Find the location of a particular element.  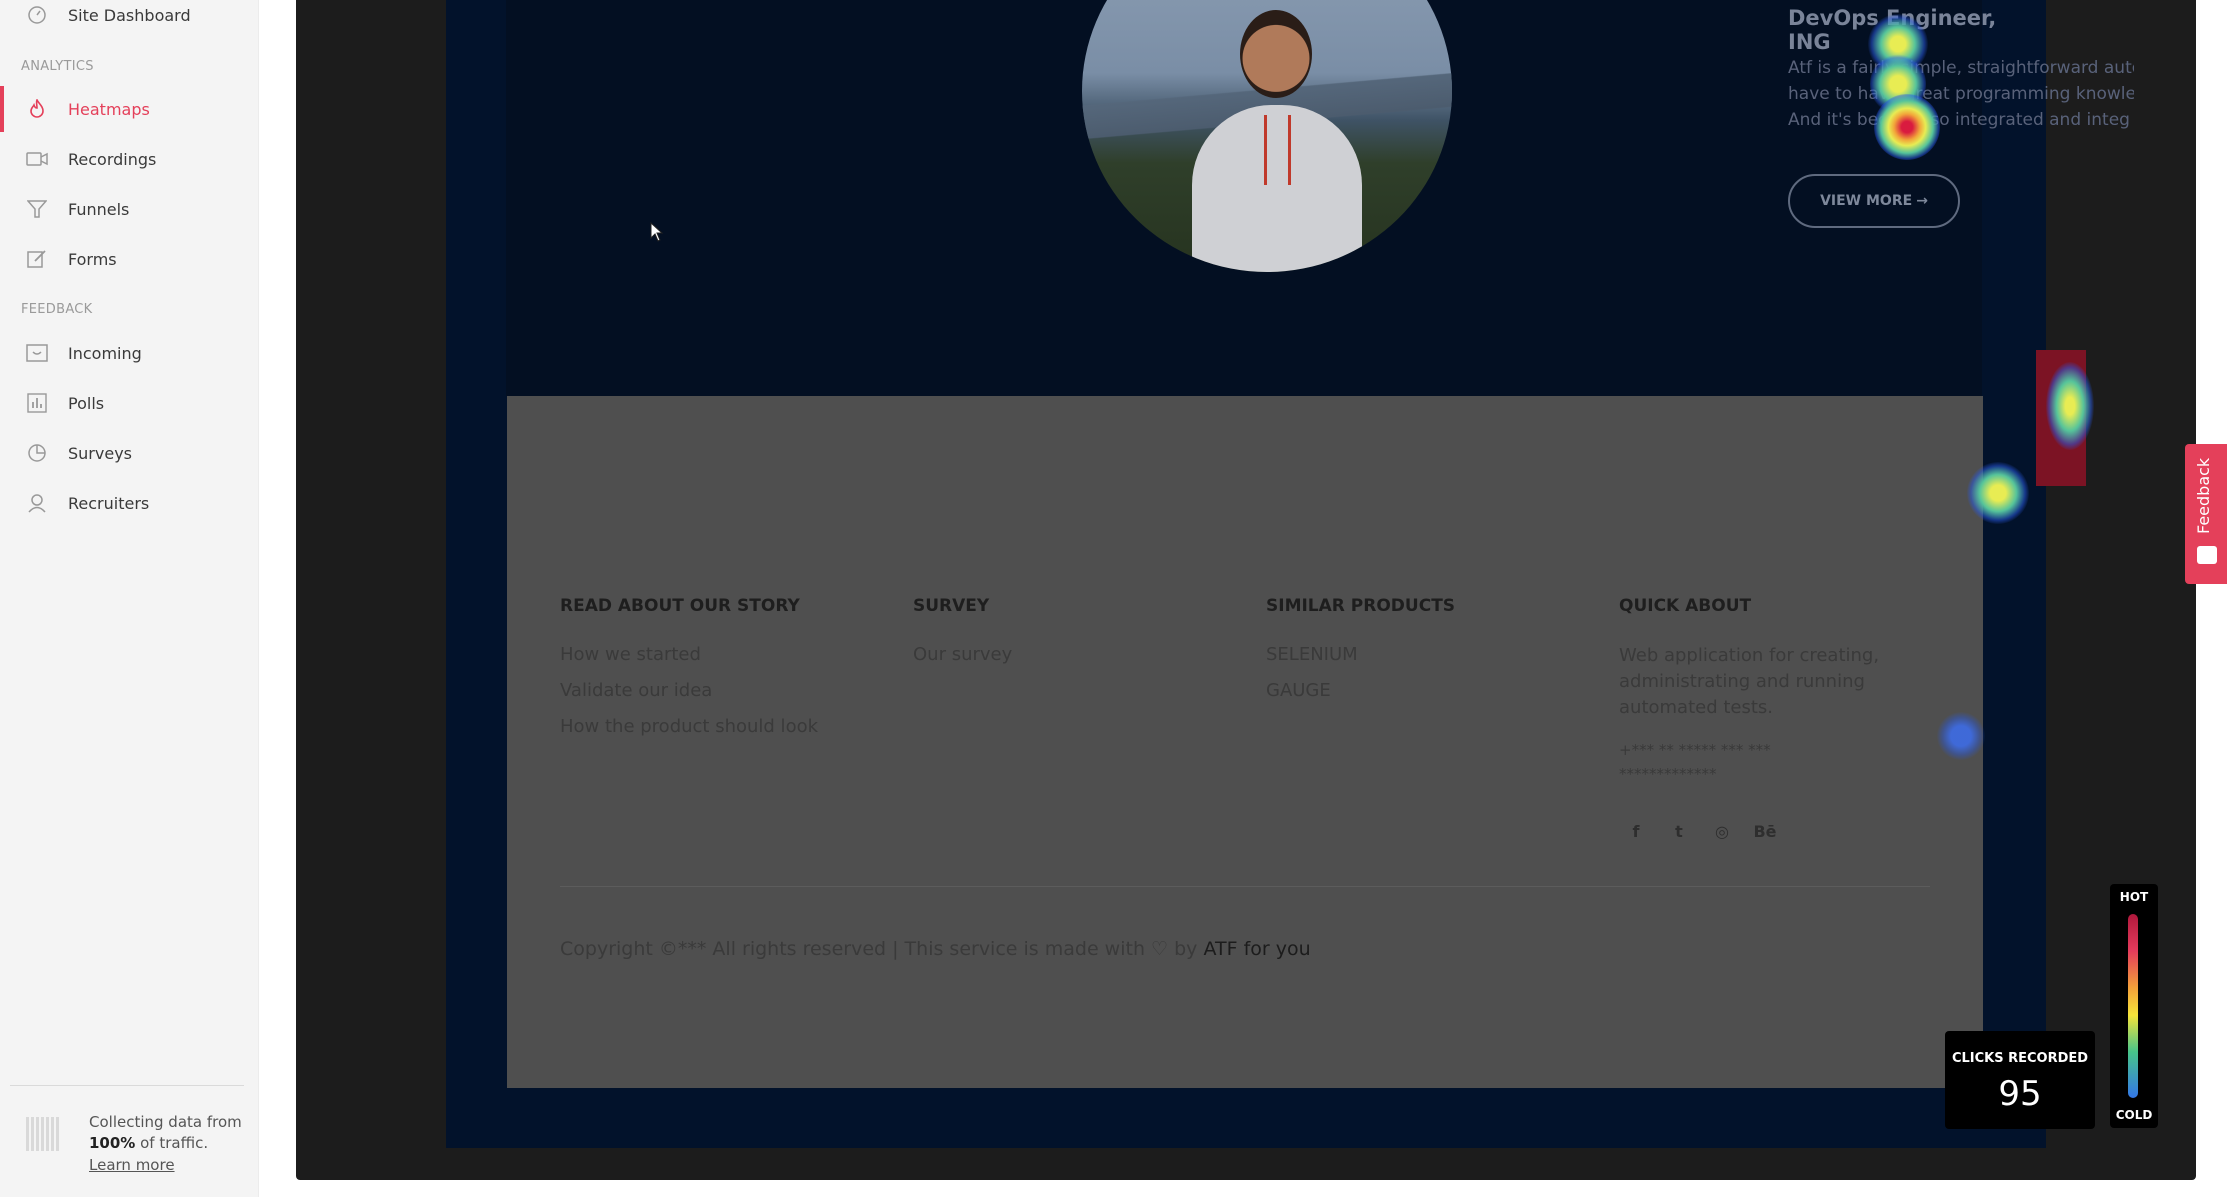

sidebar-item-site-dashboard: Site Dashboard is located at coordinates (129, 19).